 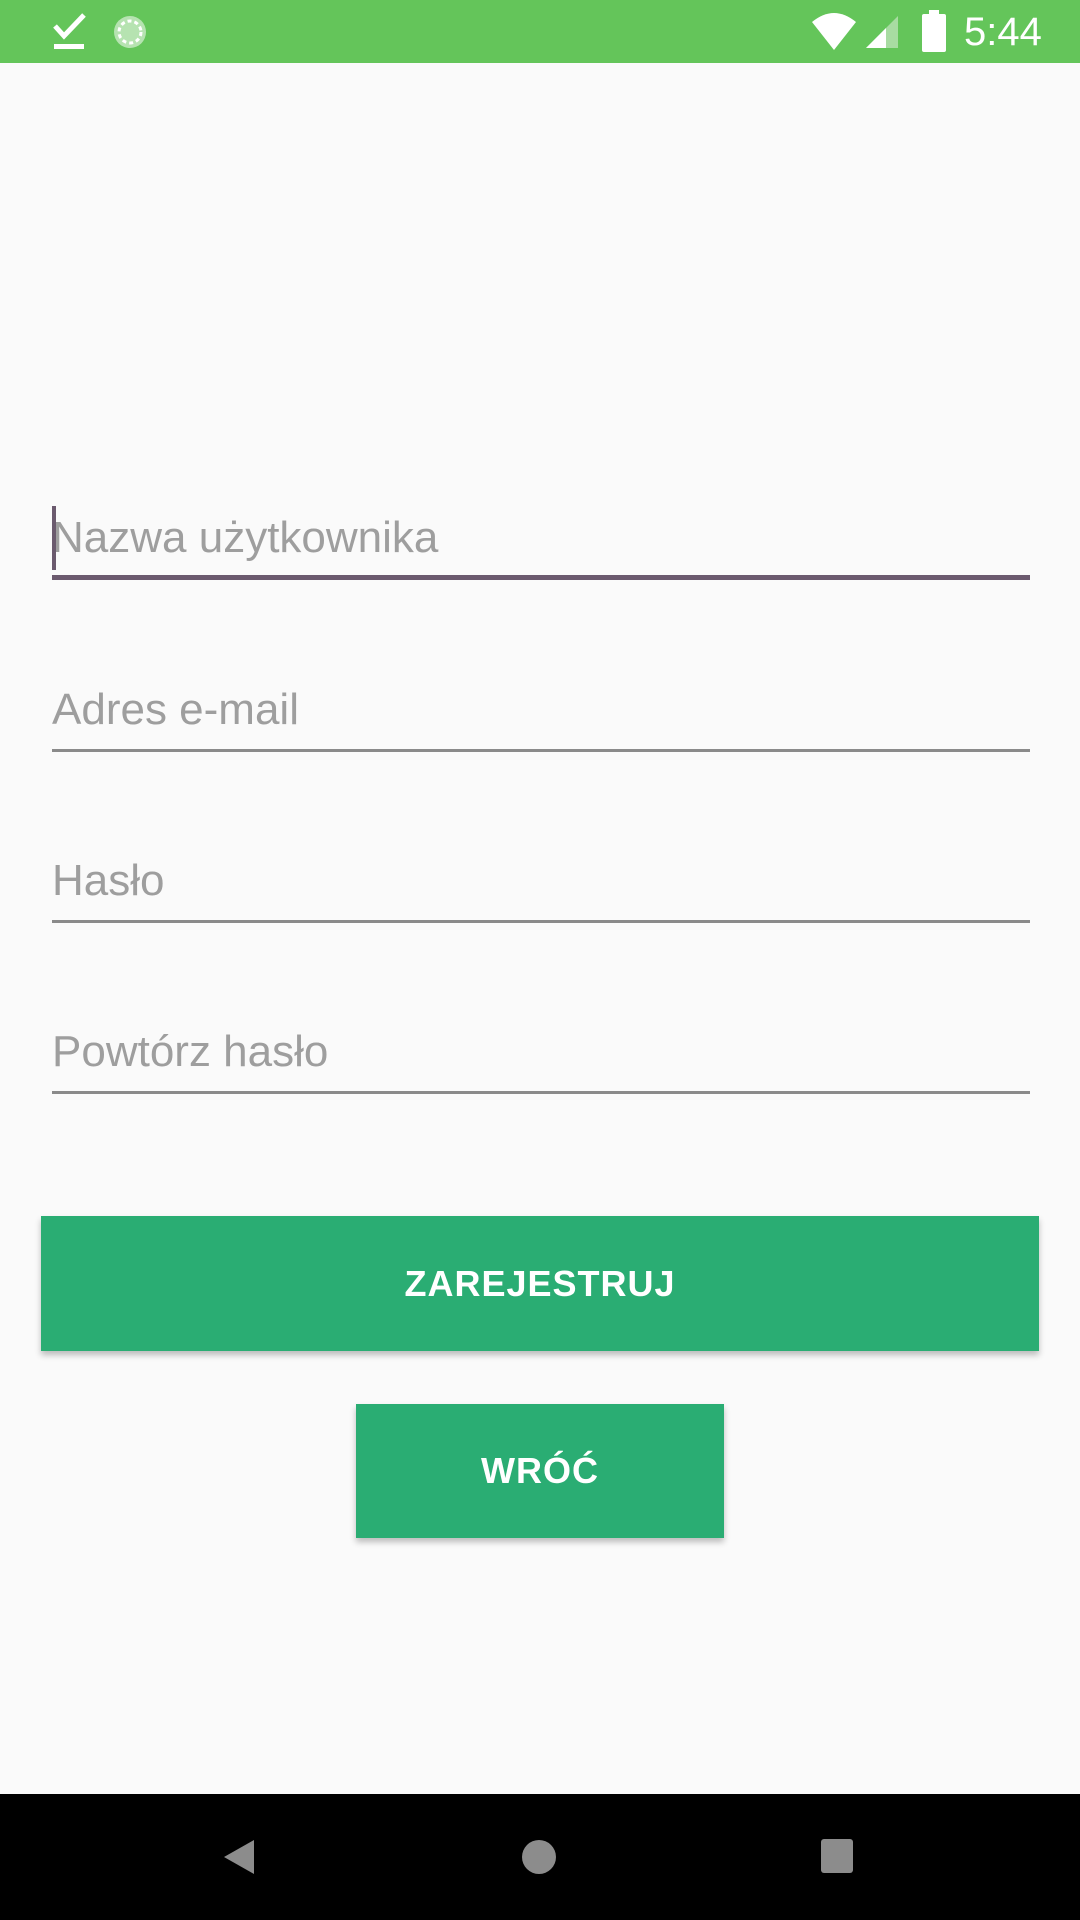 What do you see at coordinates (882, 32) in the screenshot?
I see `cellular-signal-icon` at bounding box center [882, 32].